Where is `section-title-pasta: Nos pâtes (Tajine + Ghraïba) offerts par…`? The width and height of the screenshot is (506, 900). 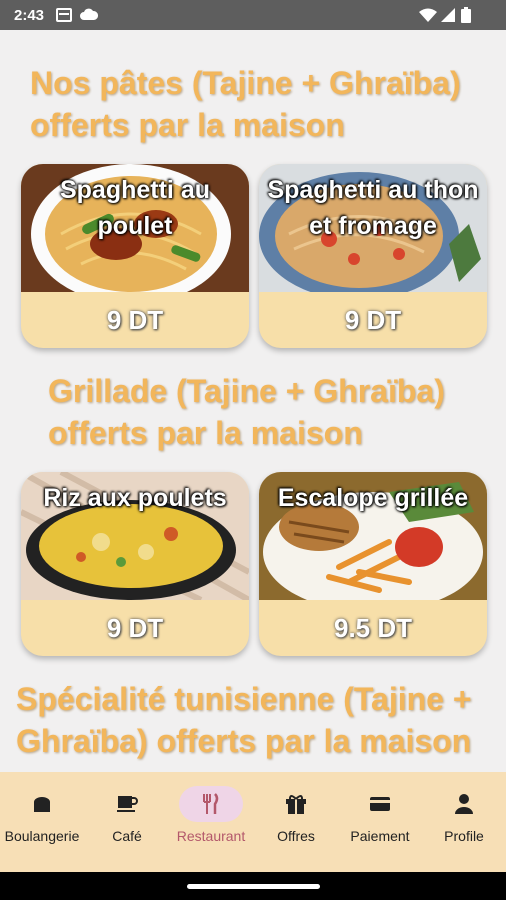
section-title-pasta: Nos pâtes (Tajine + Ghraïba) offerts par… is located at coordinates (245, 104).